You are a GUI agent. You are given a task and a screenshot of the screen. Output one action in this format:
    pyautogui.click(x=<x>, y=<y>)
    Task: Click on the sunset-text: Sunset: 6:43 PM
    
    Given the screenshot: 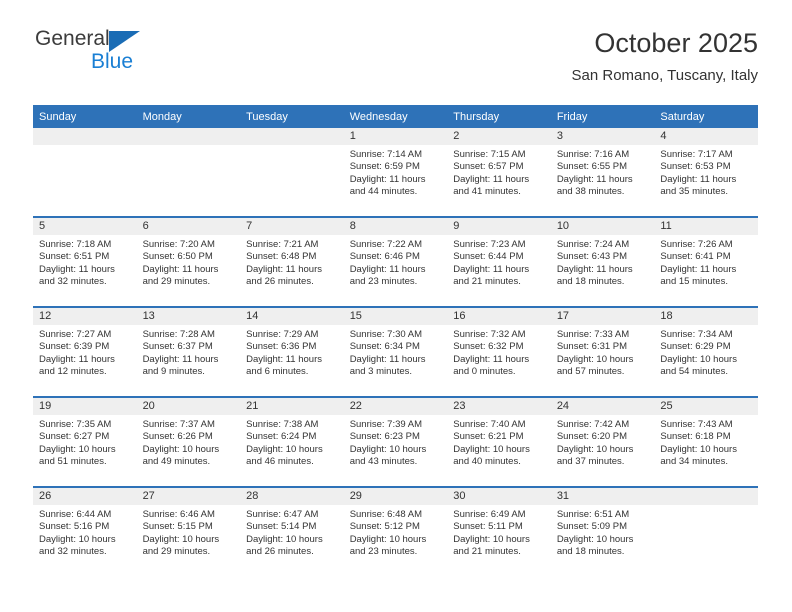 What is the action you would take?
    pyautogui.click(x=592, y=257)
    